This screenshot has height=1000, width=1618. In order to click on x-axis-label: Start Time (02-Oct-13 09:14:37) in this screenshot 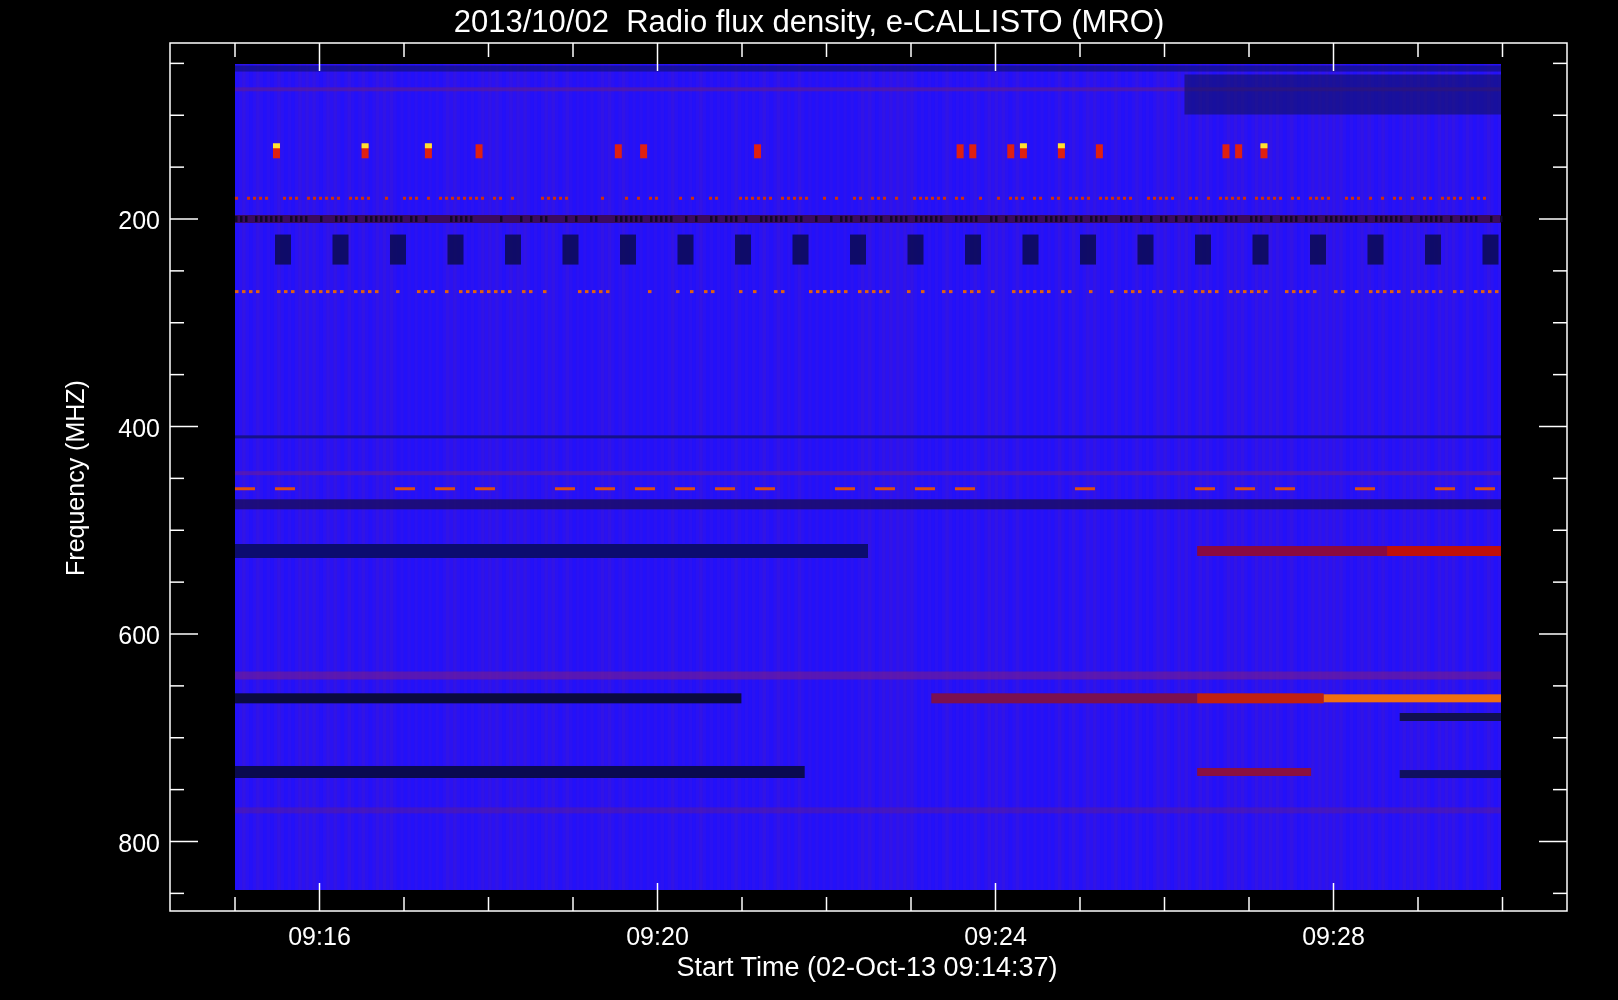, I will do `click(867, 967)`.